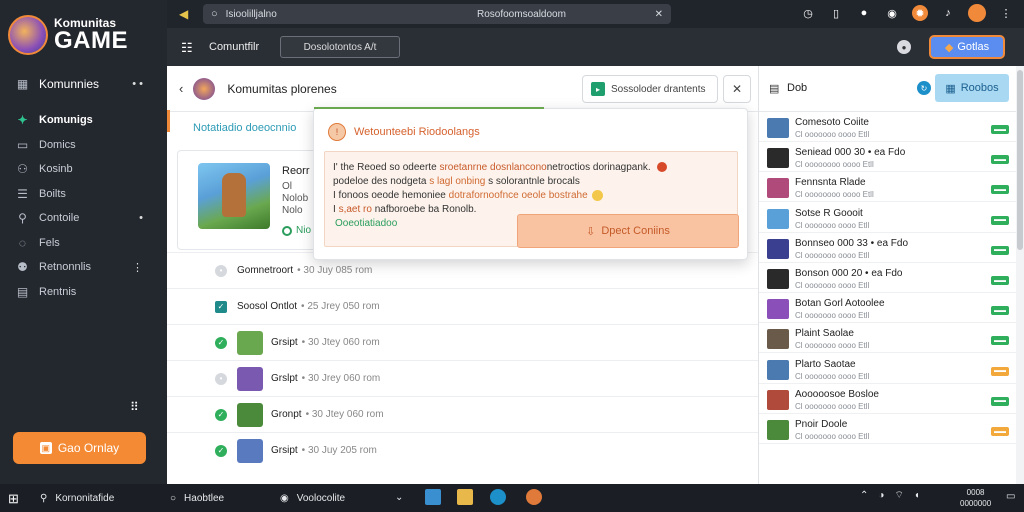 This screenshot has width=1024, height=512. Describe the element at coordinates (79, 448) in the screenshot. I see `play-online-button: ▣ Gao Ornlay` at that location.